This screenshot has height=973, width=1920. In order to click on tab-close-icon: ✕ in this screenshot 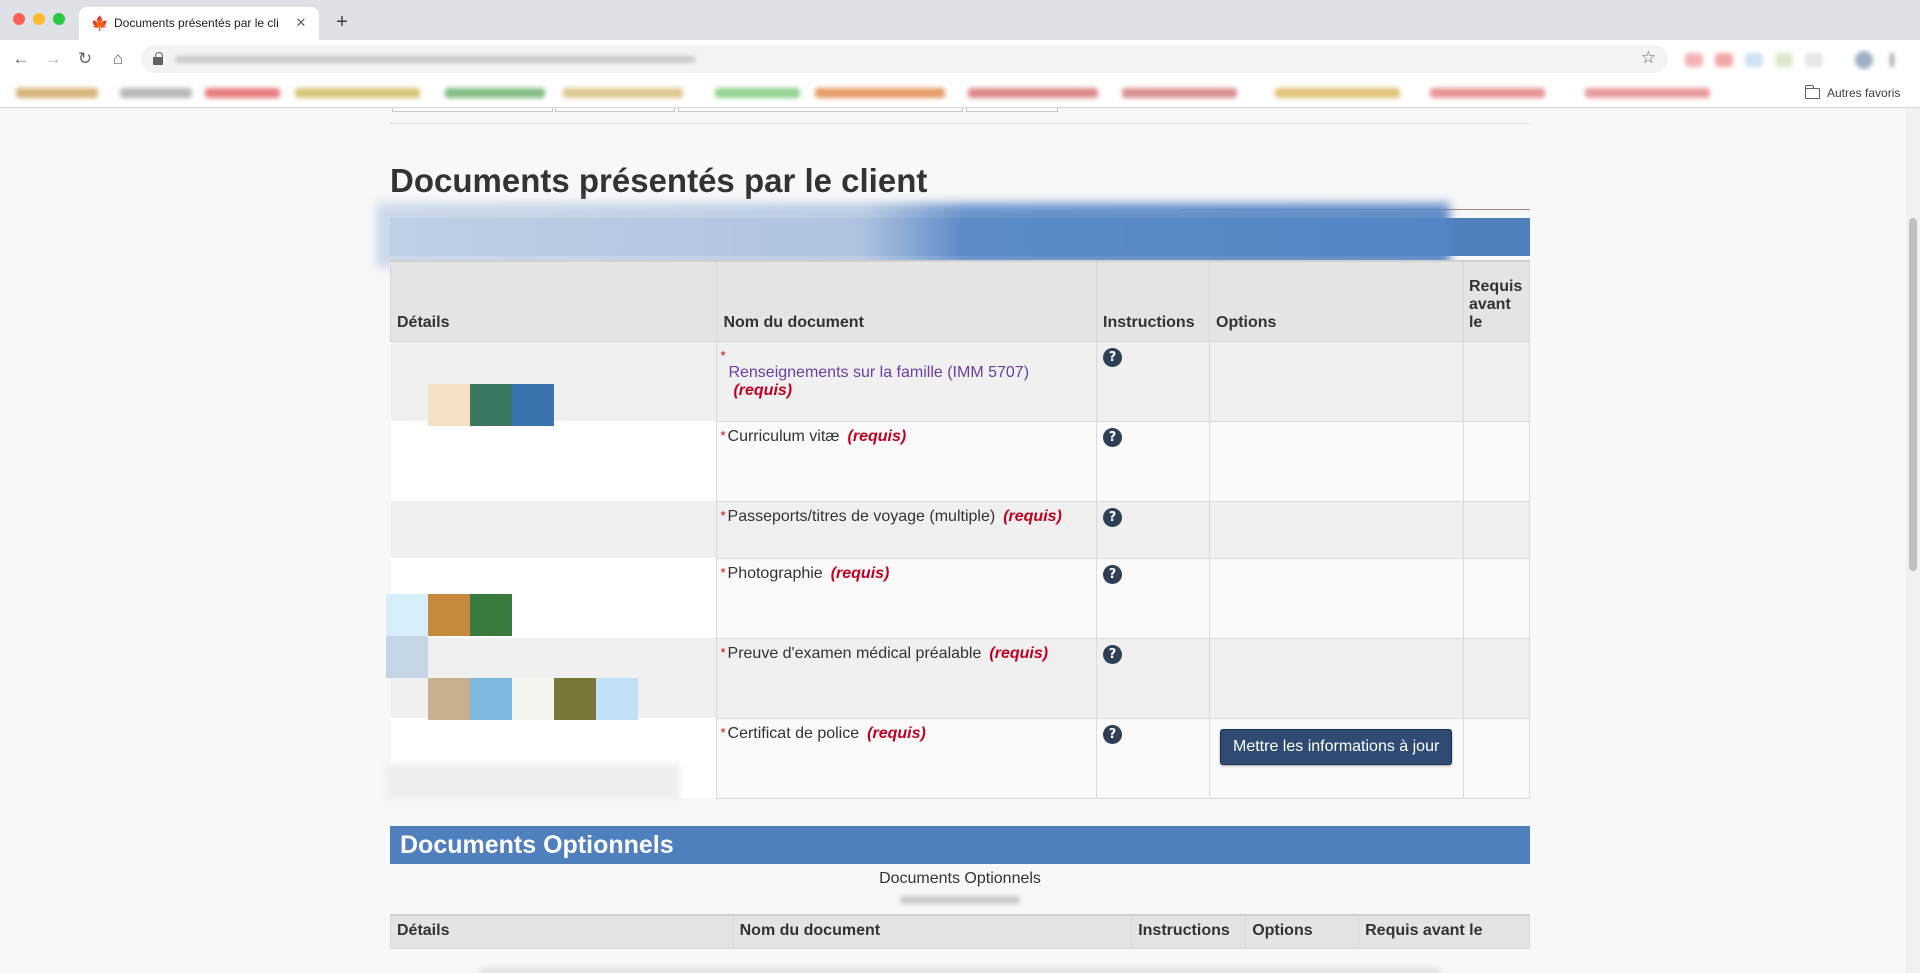, I will do `click(301, 23)`.